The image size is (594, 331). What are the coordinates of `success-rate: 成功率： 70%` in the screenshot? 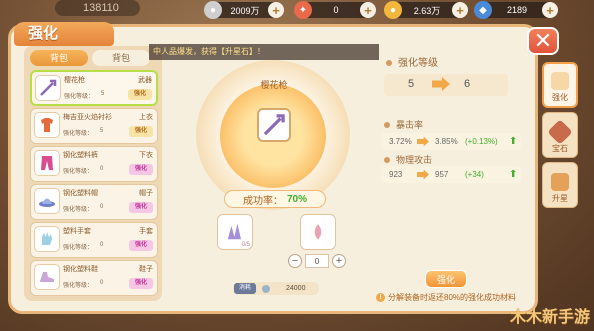 It's located at (275, 199).